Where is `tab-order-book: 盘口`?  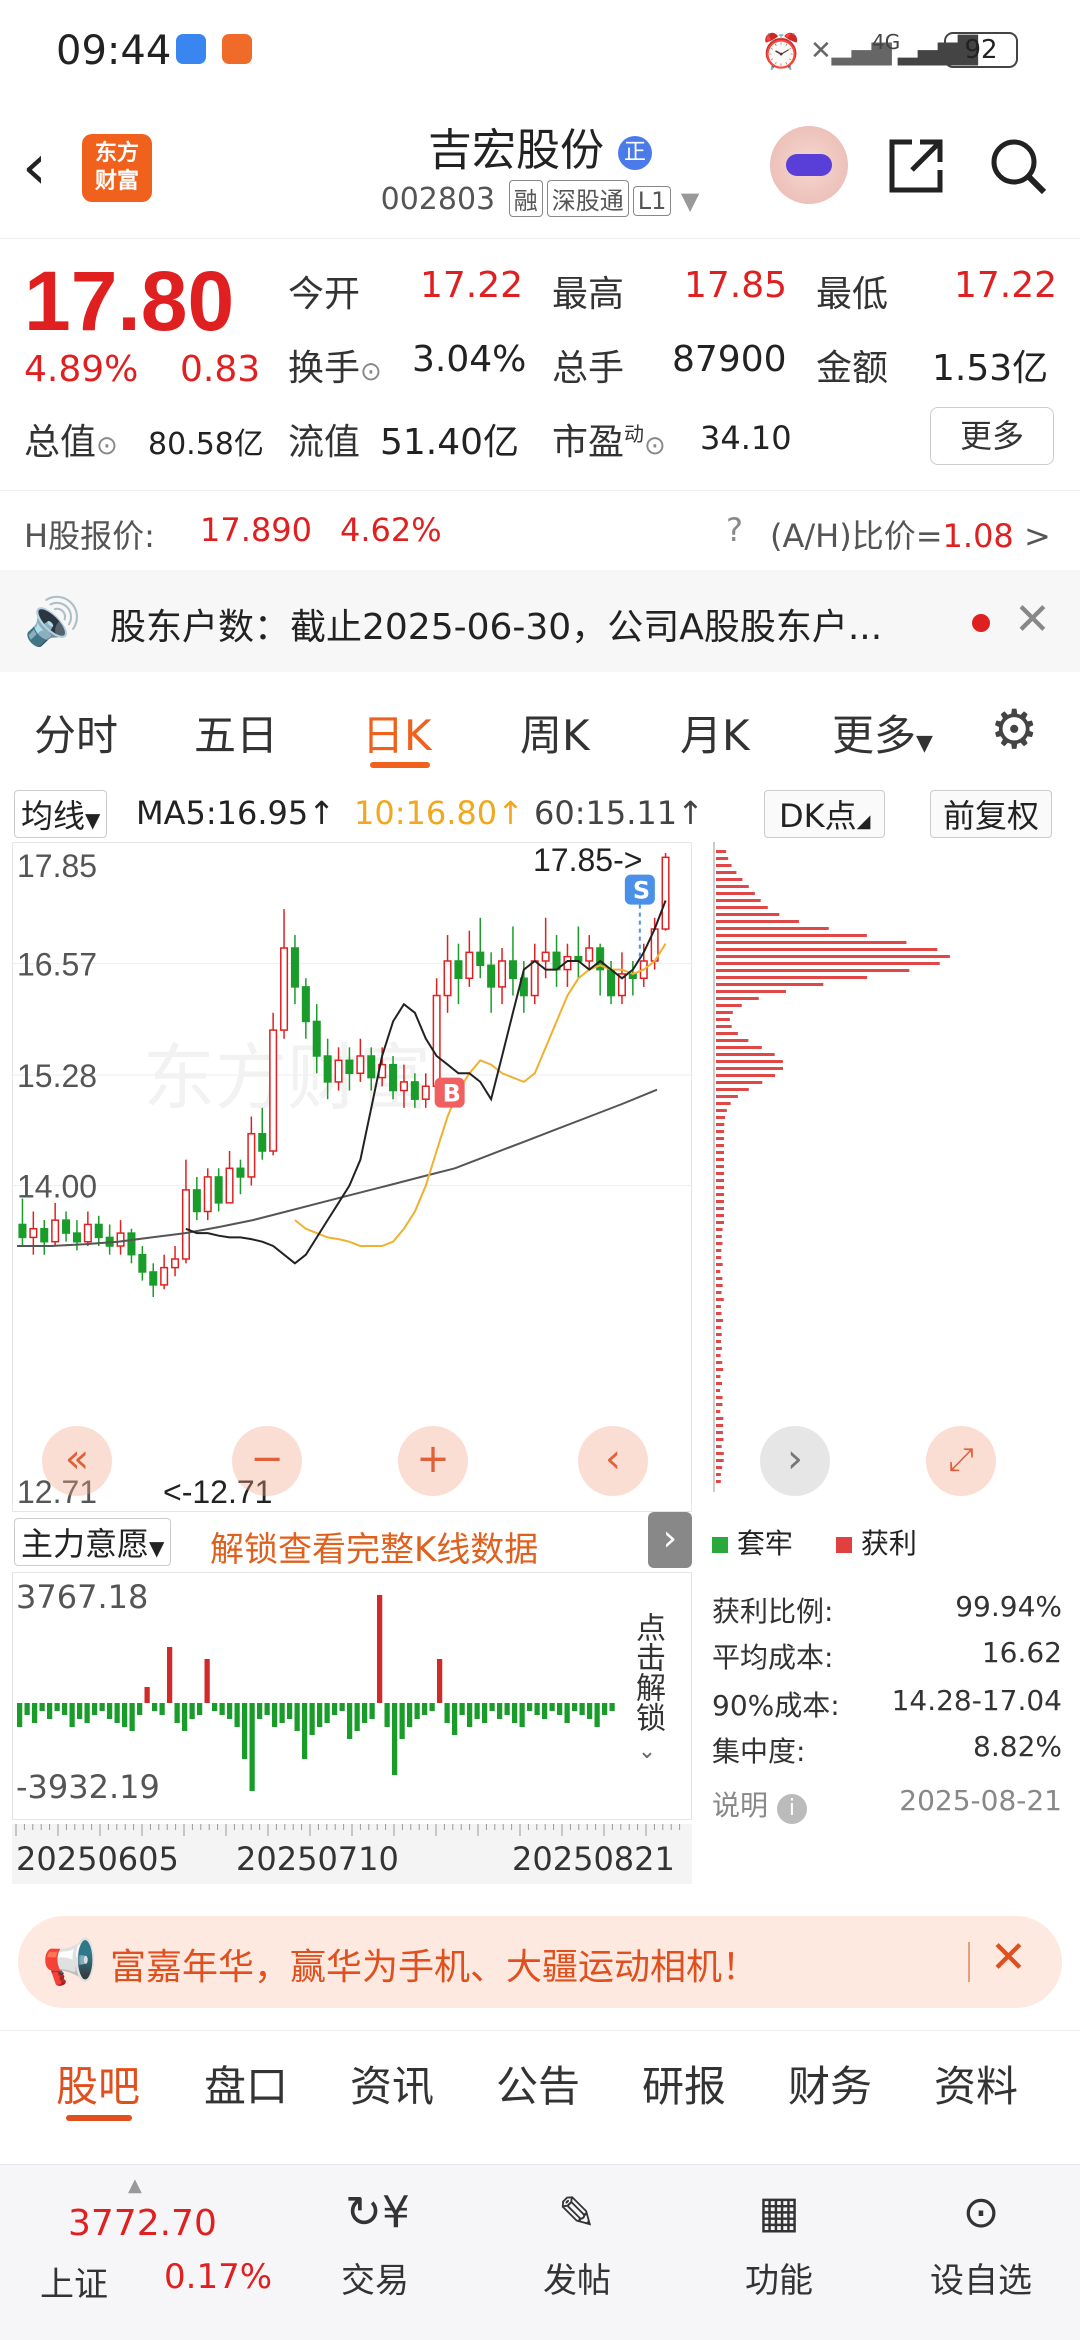
tab-order-book: 盘口 is located at coordinates (246, 2083).